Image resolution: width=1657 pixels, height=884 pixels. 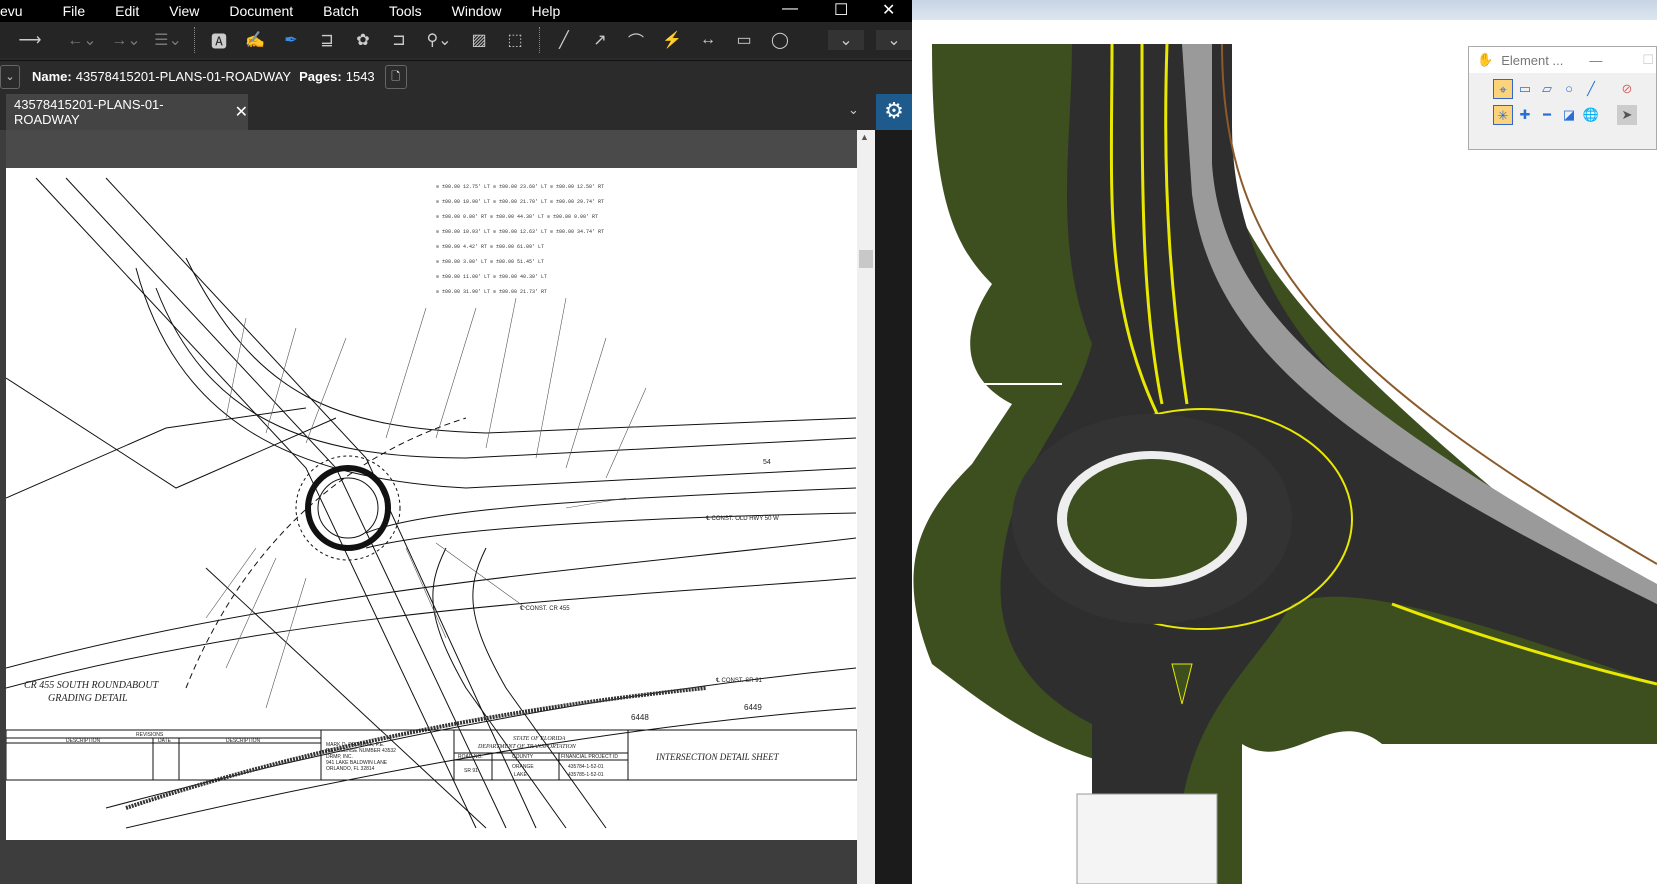 What do you see at coordinates (1595, 60) in the screenshot?
I see `panel-minimize-button: —` at bounding box center [1595, 60].